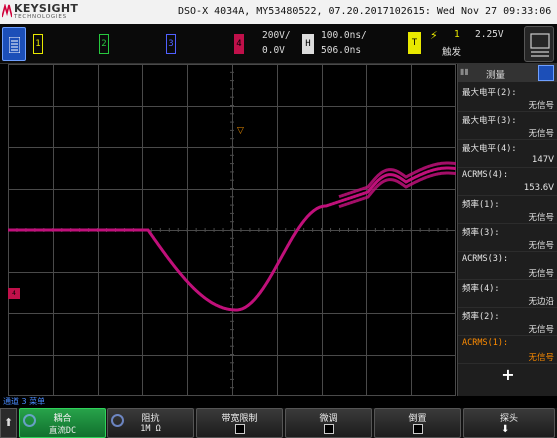 The height and width of the screenshot is (438, 557). Describe the element at coordinates (24, 401) in the screenshot. I see `status-text: 通道 3 菜单` at that location.